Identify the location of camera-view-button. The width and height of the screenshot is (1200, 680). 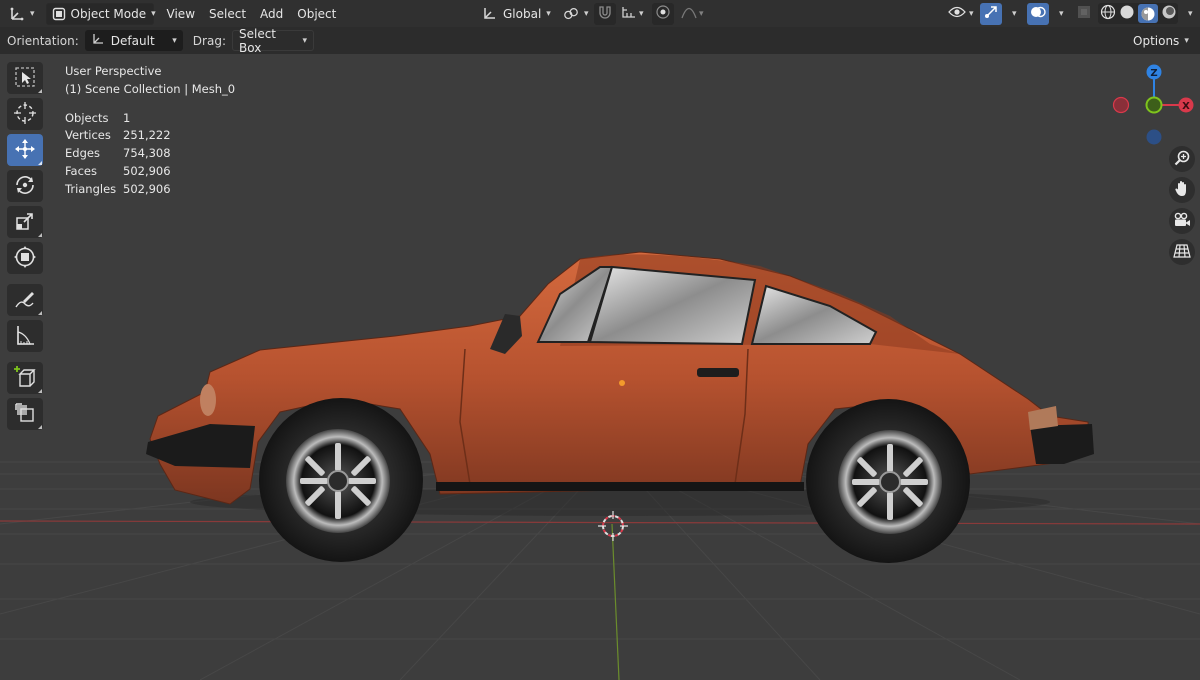
(1182, 221).